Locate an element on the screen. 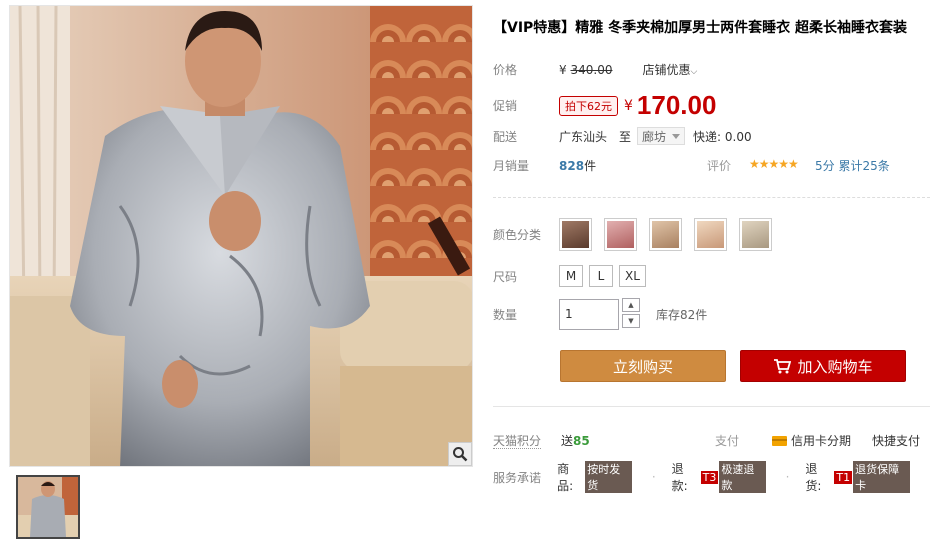 The image size is (930, 550). service-name: 商品: is located at coordinates (565, 477).